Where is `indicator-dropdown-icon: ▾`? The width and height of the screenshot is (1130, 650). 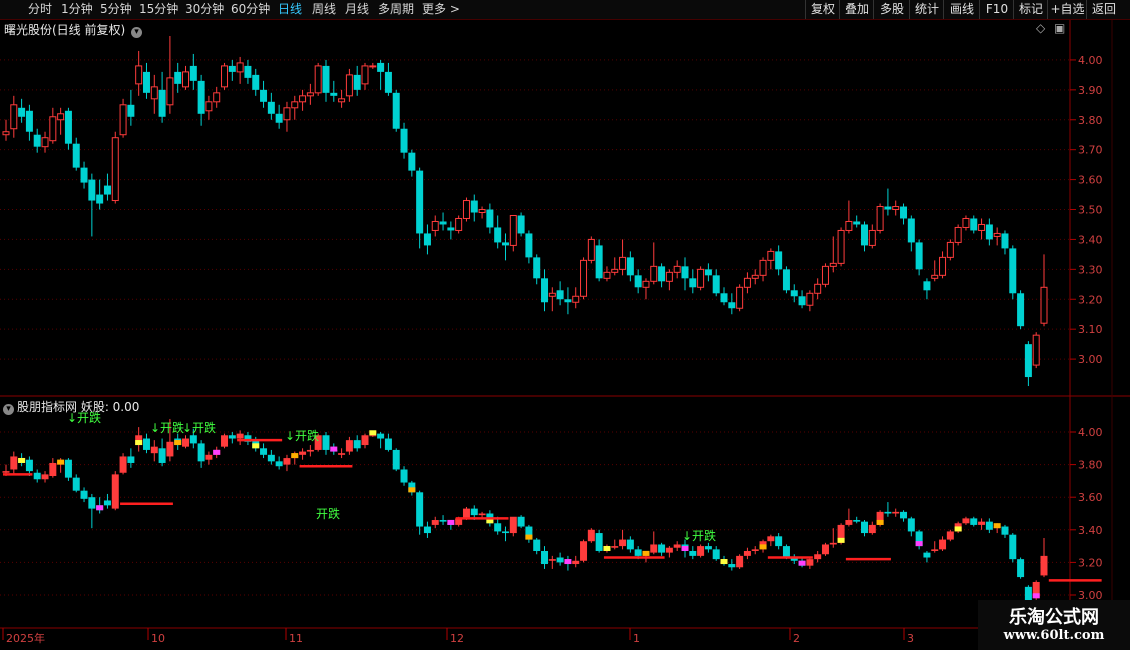 indicator-dropdown-icon: ▾ is located at coordinates (8, 409).